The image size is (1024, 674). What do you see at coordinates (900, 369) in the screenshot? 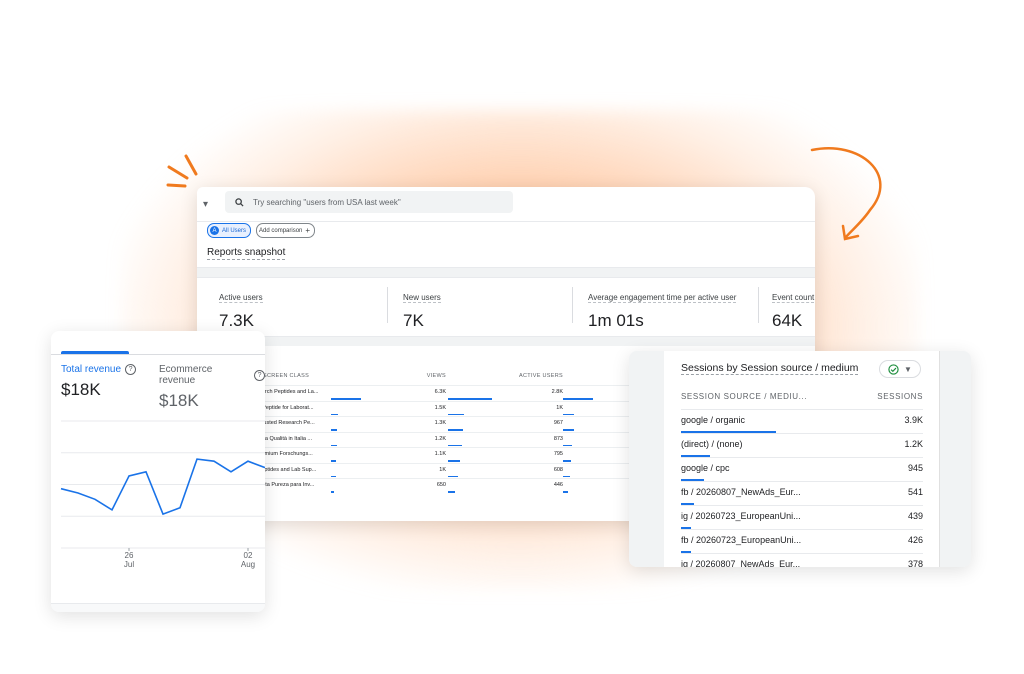
I see `compare-dropdown-button: ▼` at bounding box center [900, 369].